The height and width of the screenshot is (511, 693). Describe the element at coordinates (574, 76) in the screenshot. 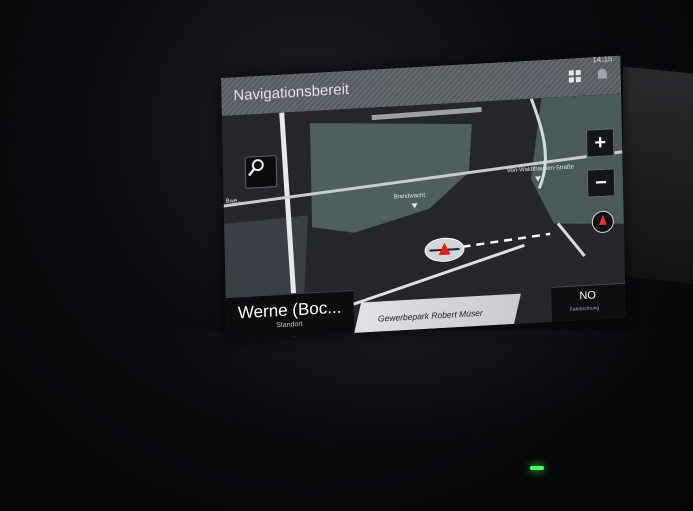

I see `apps-grid-icon` at that location.